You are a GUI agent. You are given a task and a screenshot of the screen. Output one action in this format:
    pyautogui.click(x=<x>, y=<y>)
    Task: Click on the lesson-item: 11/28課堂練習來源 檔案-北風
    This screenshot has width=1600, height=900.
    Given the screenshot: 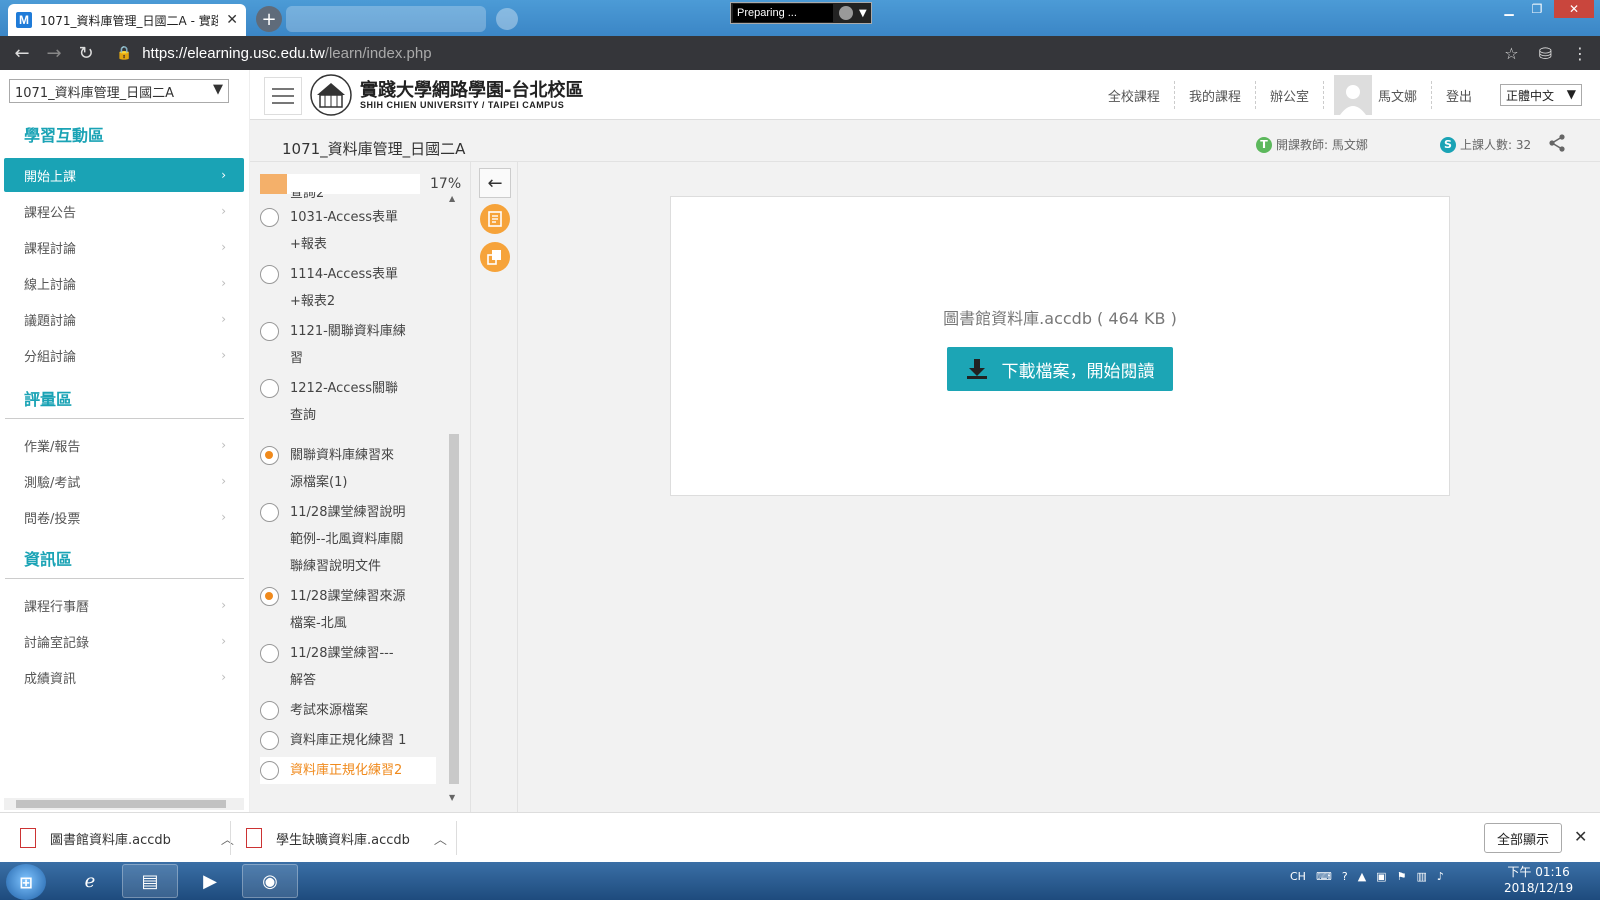 What is the action you would take?
    pyautogui.click(x=350, y=610)
    